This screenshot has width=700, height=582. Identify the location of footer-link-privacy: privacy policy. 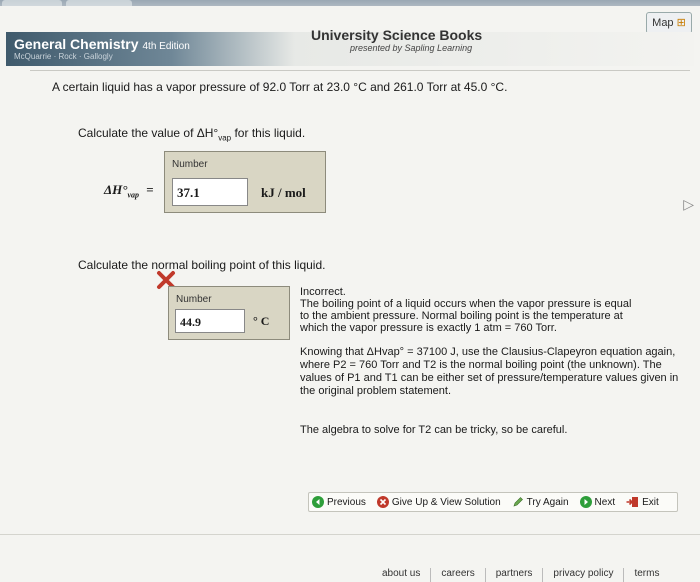
(584, 575).